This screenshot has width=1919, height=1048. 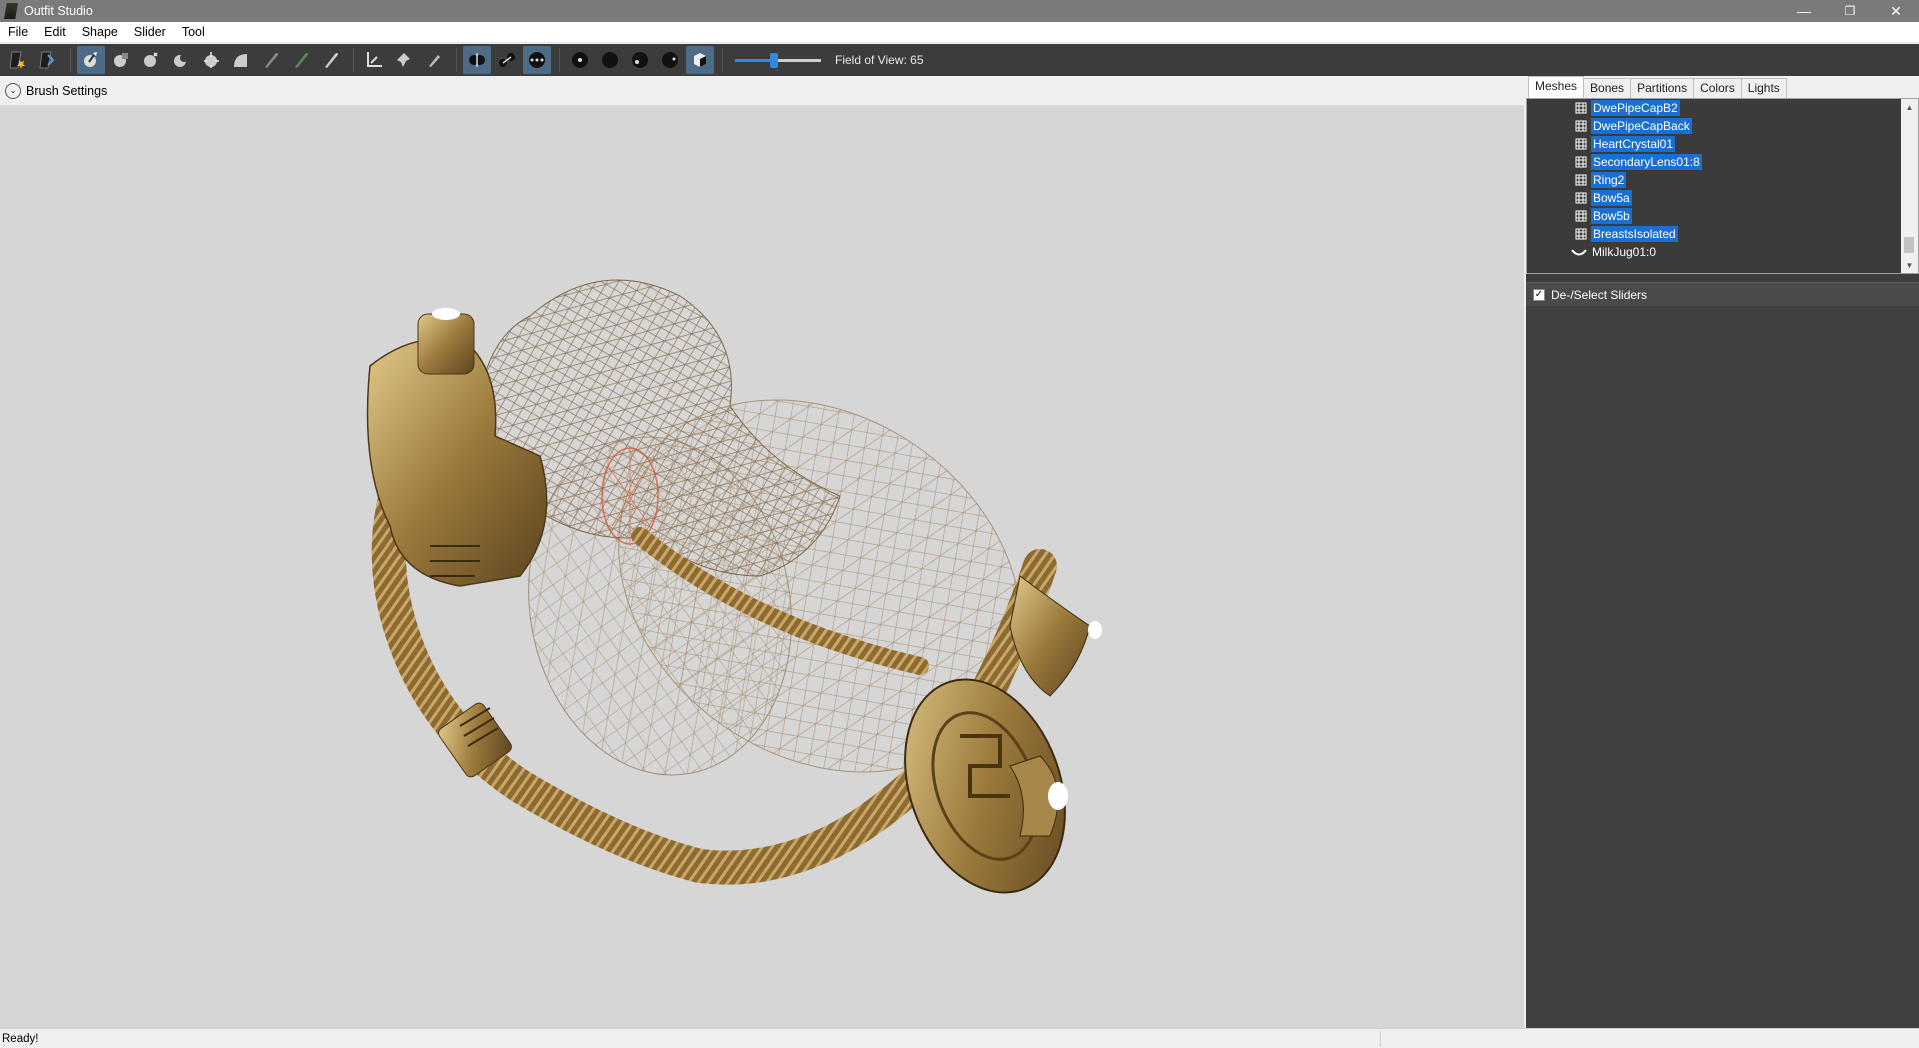 I want to click on highlight-right-low, so click(x=1058, y=796).